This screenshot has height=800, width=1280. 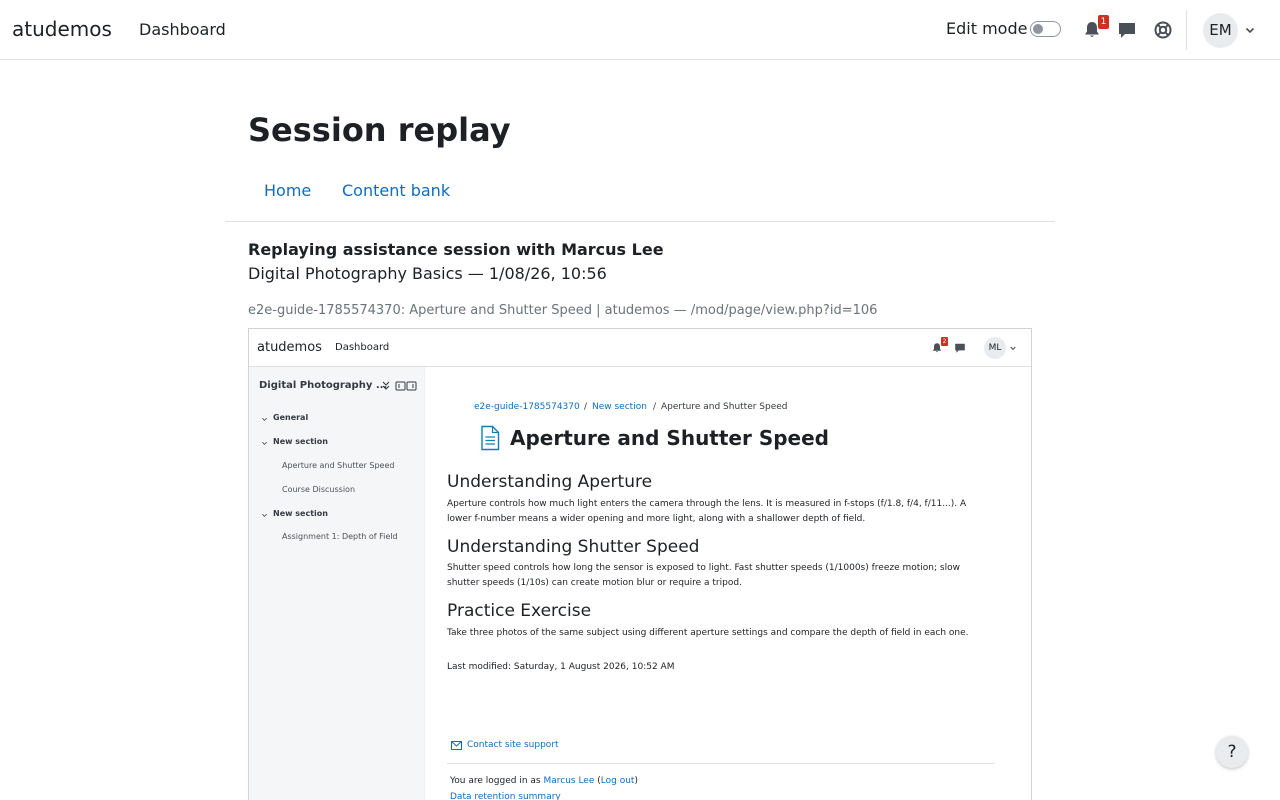 What do you see at coordinates (721, 763) in the screenshot?
I see `frame-footer-divider` at bounding box center [721, 763].